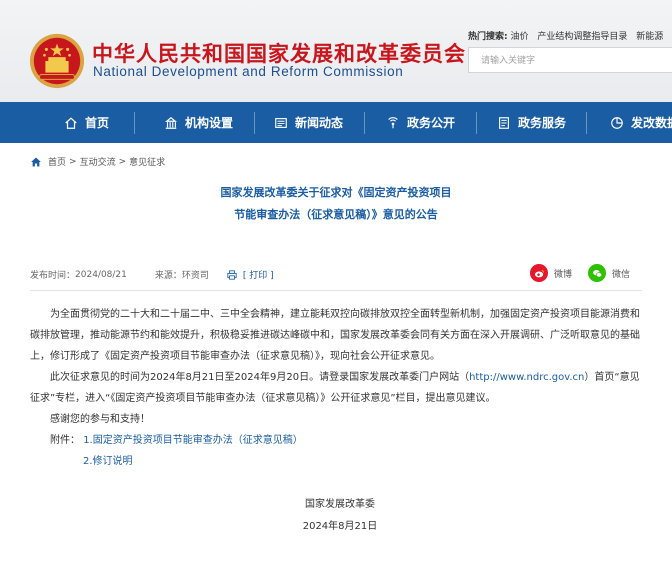 Image resolution: width=672 pixels, height=568 pixels. I want to click on main-nav: 首页 机构设置 新闻动态 政务公开 政务服务 发改数据, so click(336, 122).